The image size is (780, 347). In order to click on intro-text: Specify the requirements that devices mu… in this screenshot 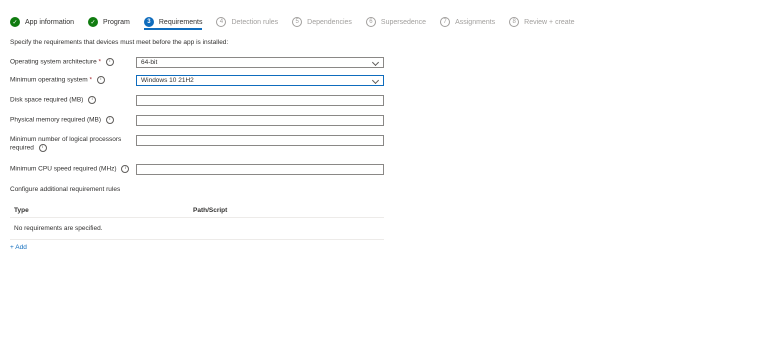, I will do `click(119, 42)`.